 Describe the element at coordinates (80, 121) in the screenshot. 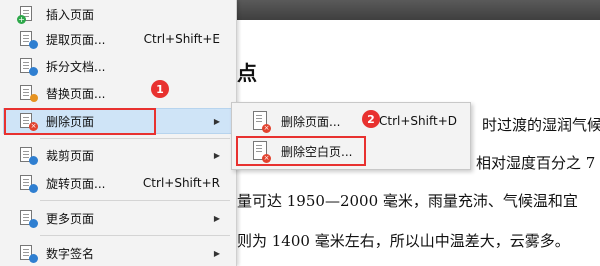

I see `highlight-box-delete-pages` at that location.